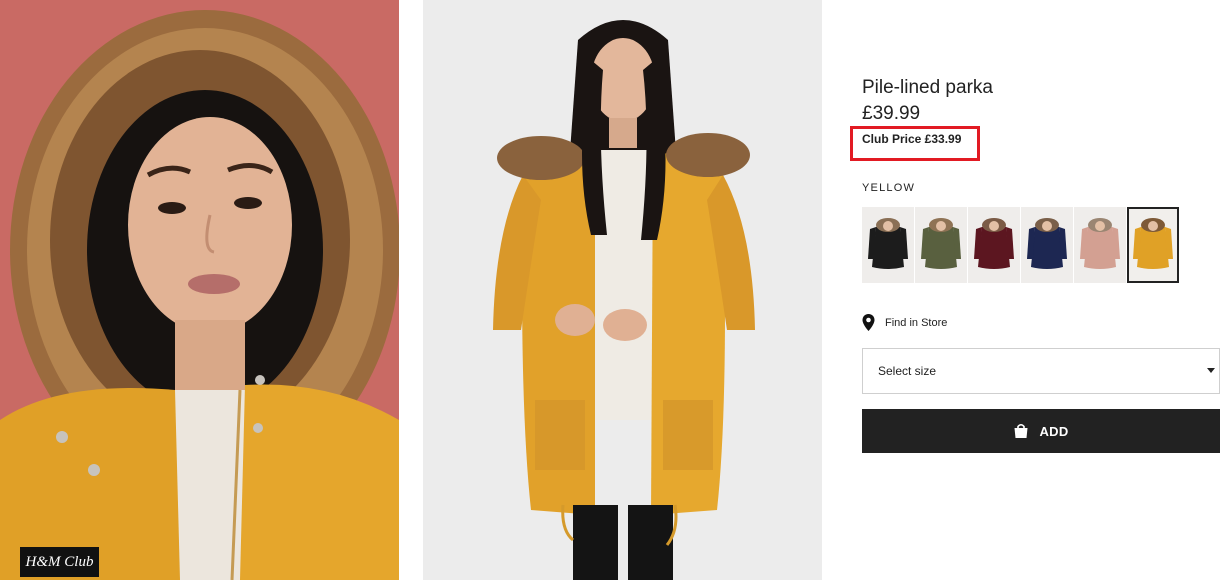 Image resolution: width=1220 pixels, height=580 pixels. I want to click on image-gap, so click(411, 290).